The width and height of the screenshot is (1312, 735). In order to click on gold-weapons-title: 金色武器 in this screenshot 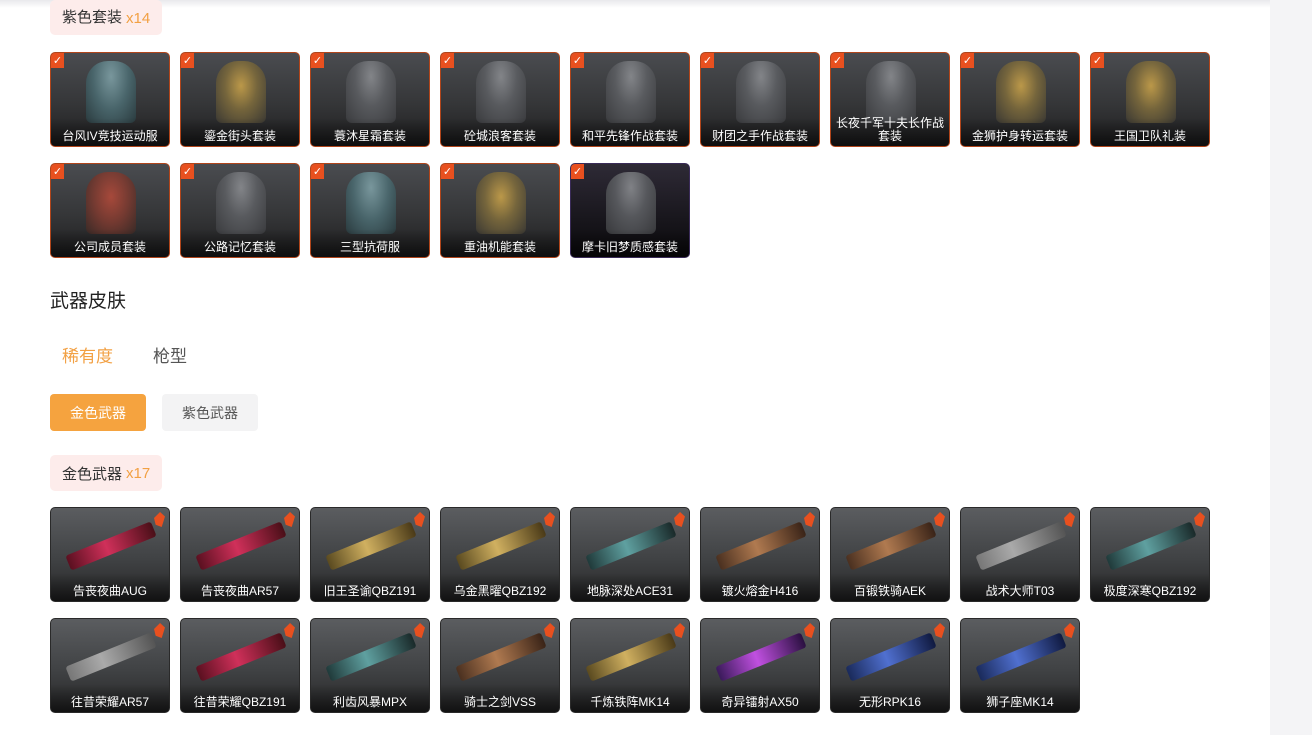, I will do `click(92, 474)`.